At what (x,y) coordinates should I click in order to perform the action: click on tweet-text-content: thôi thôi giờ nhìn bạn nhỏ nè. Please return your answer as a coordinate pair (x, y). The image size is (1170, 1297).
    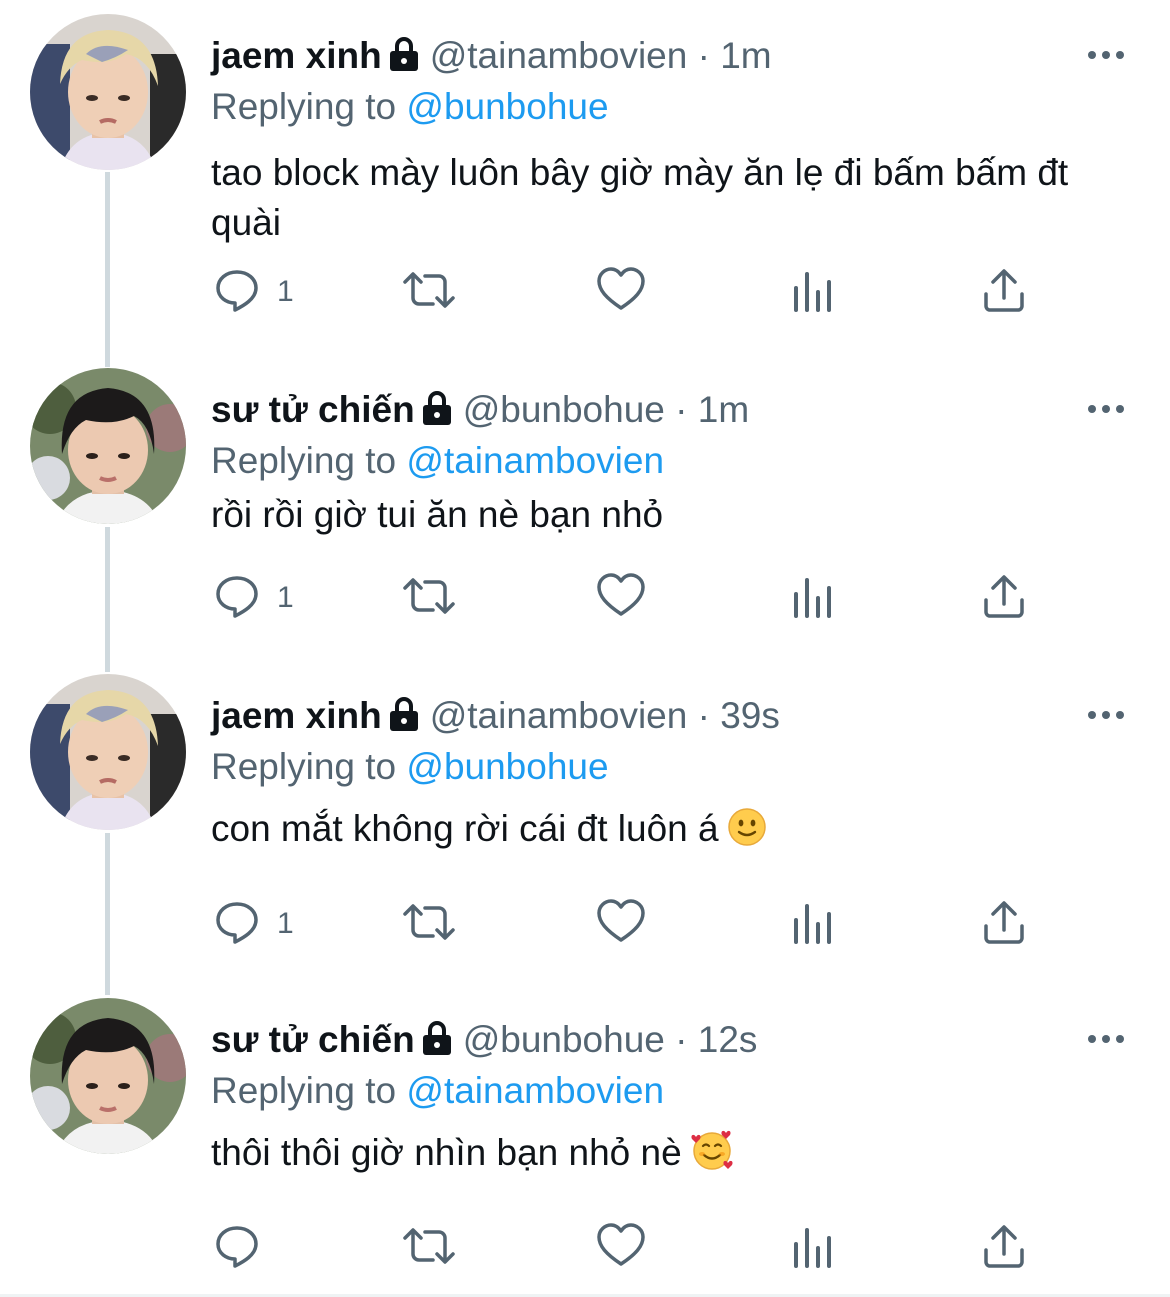
    Looking at the image, I should click on (446, 1152).